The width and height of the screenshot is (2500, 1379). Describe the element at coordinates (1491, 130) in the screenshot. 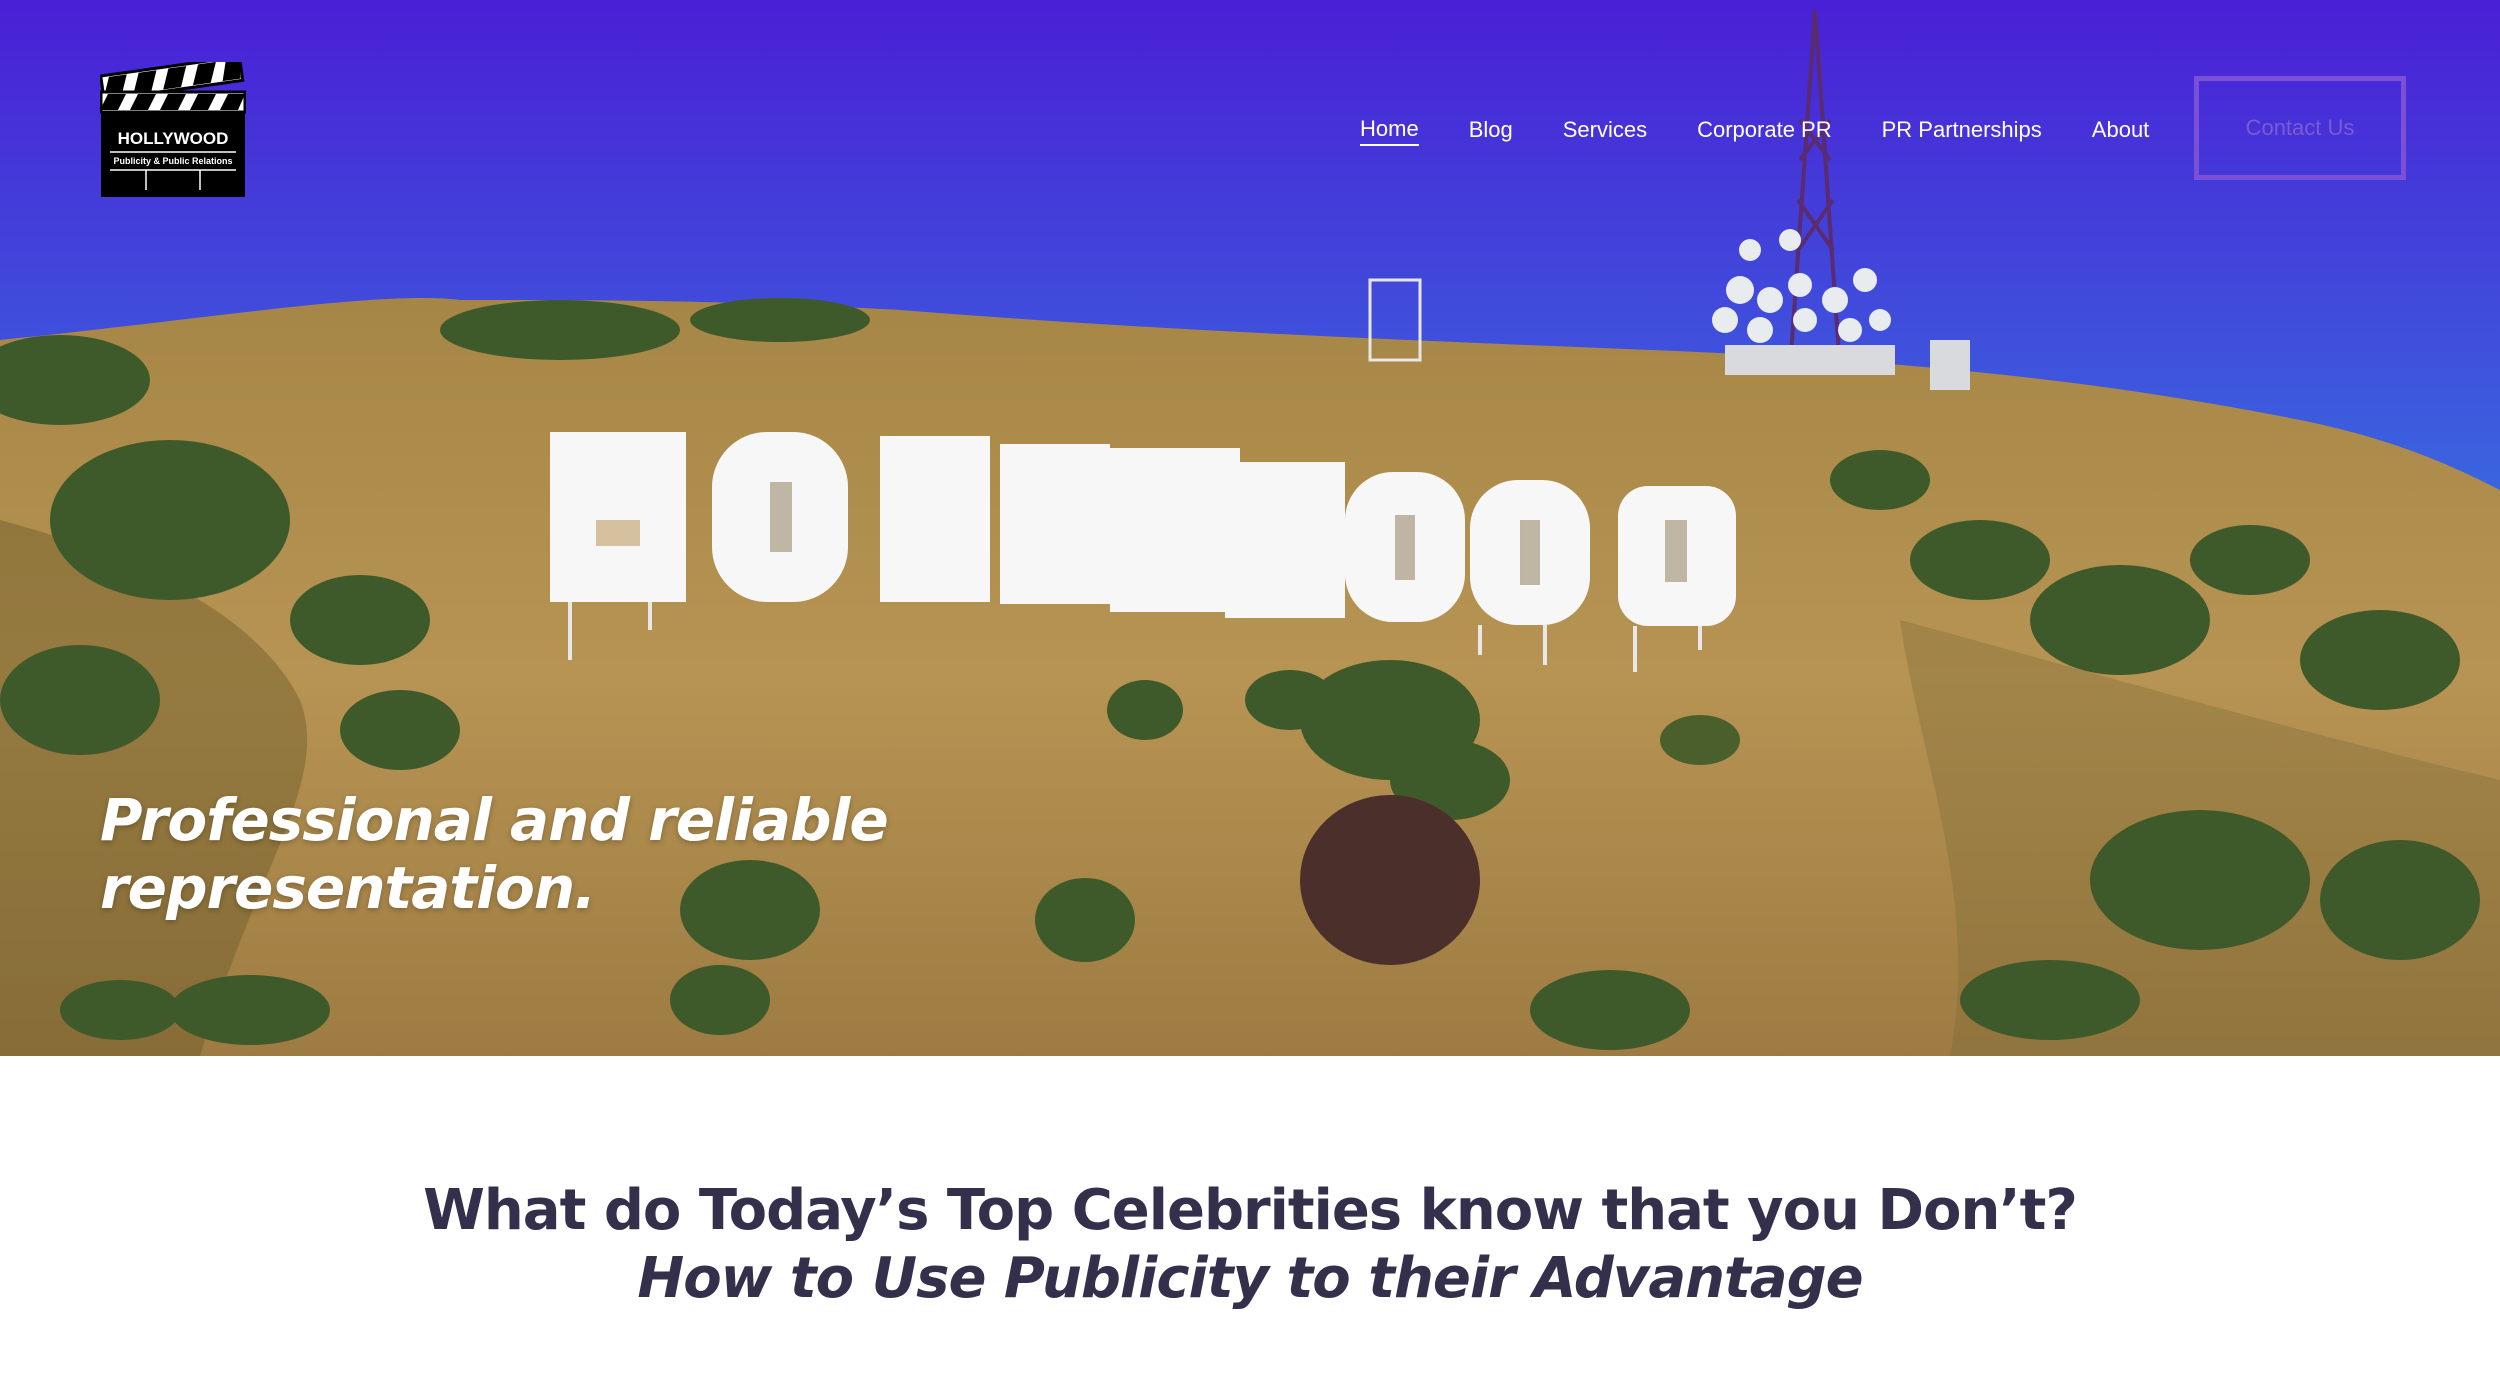

I see `nav-blog: Blog` at that location.